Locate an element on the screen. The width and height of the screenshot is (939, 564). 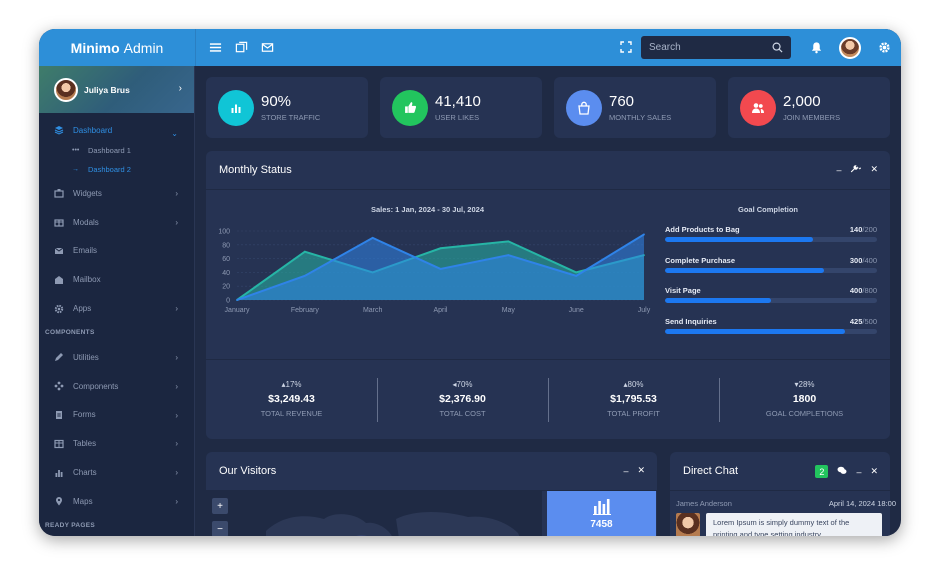
bell-icon is located at coordinates (816, 48).